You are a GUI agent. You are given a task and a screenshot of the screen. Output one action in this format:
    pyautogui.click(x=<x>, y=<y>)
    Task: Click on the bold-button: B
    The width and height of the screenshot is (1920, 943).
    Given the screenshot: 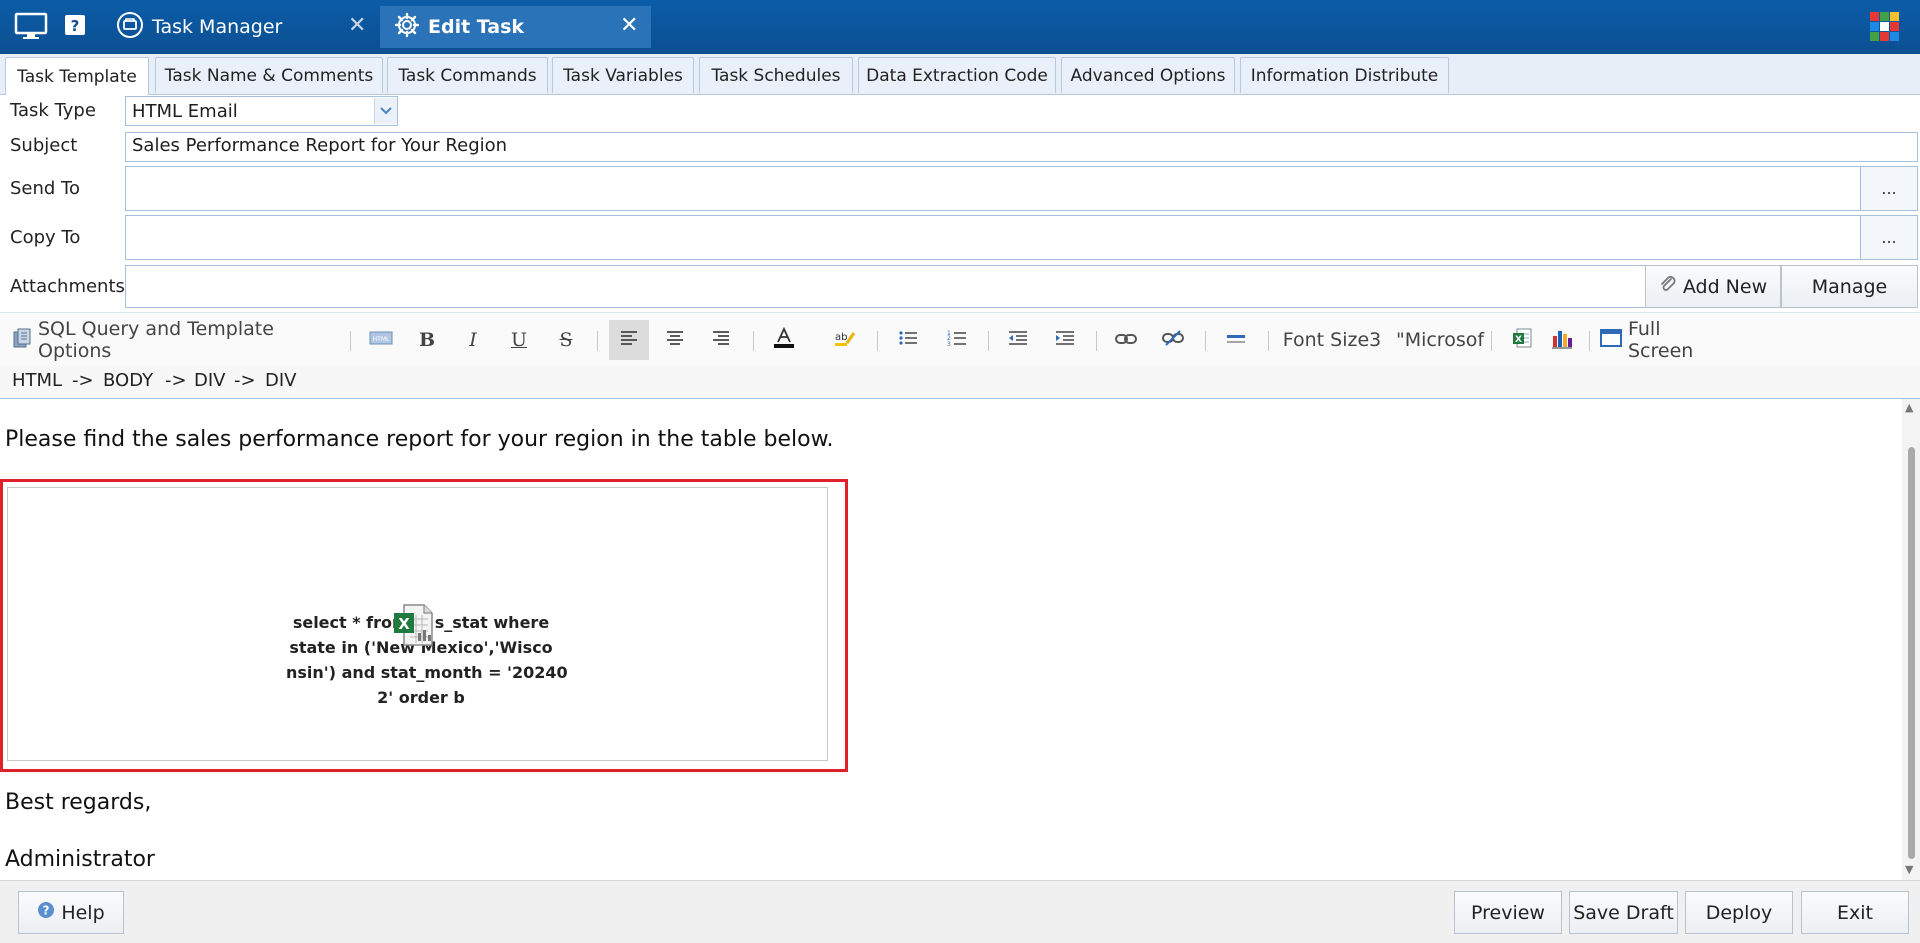 What is the action you would take?
    pyautogui.click(x=427, y=340)
    